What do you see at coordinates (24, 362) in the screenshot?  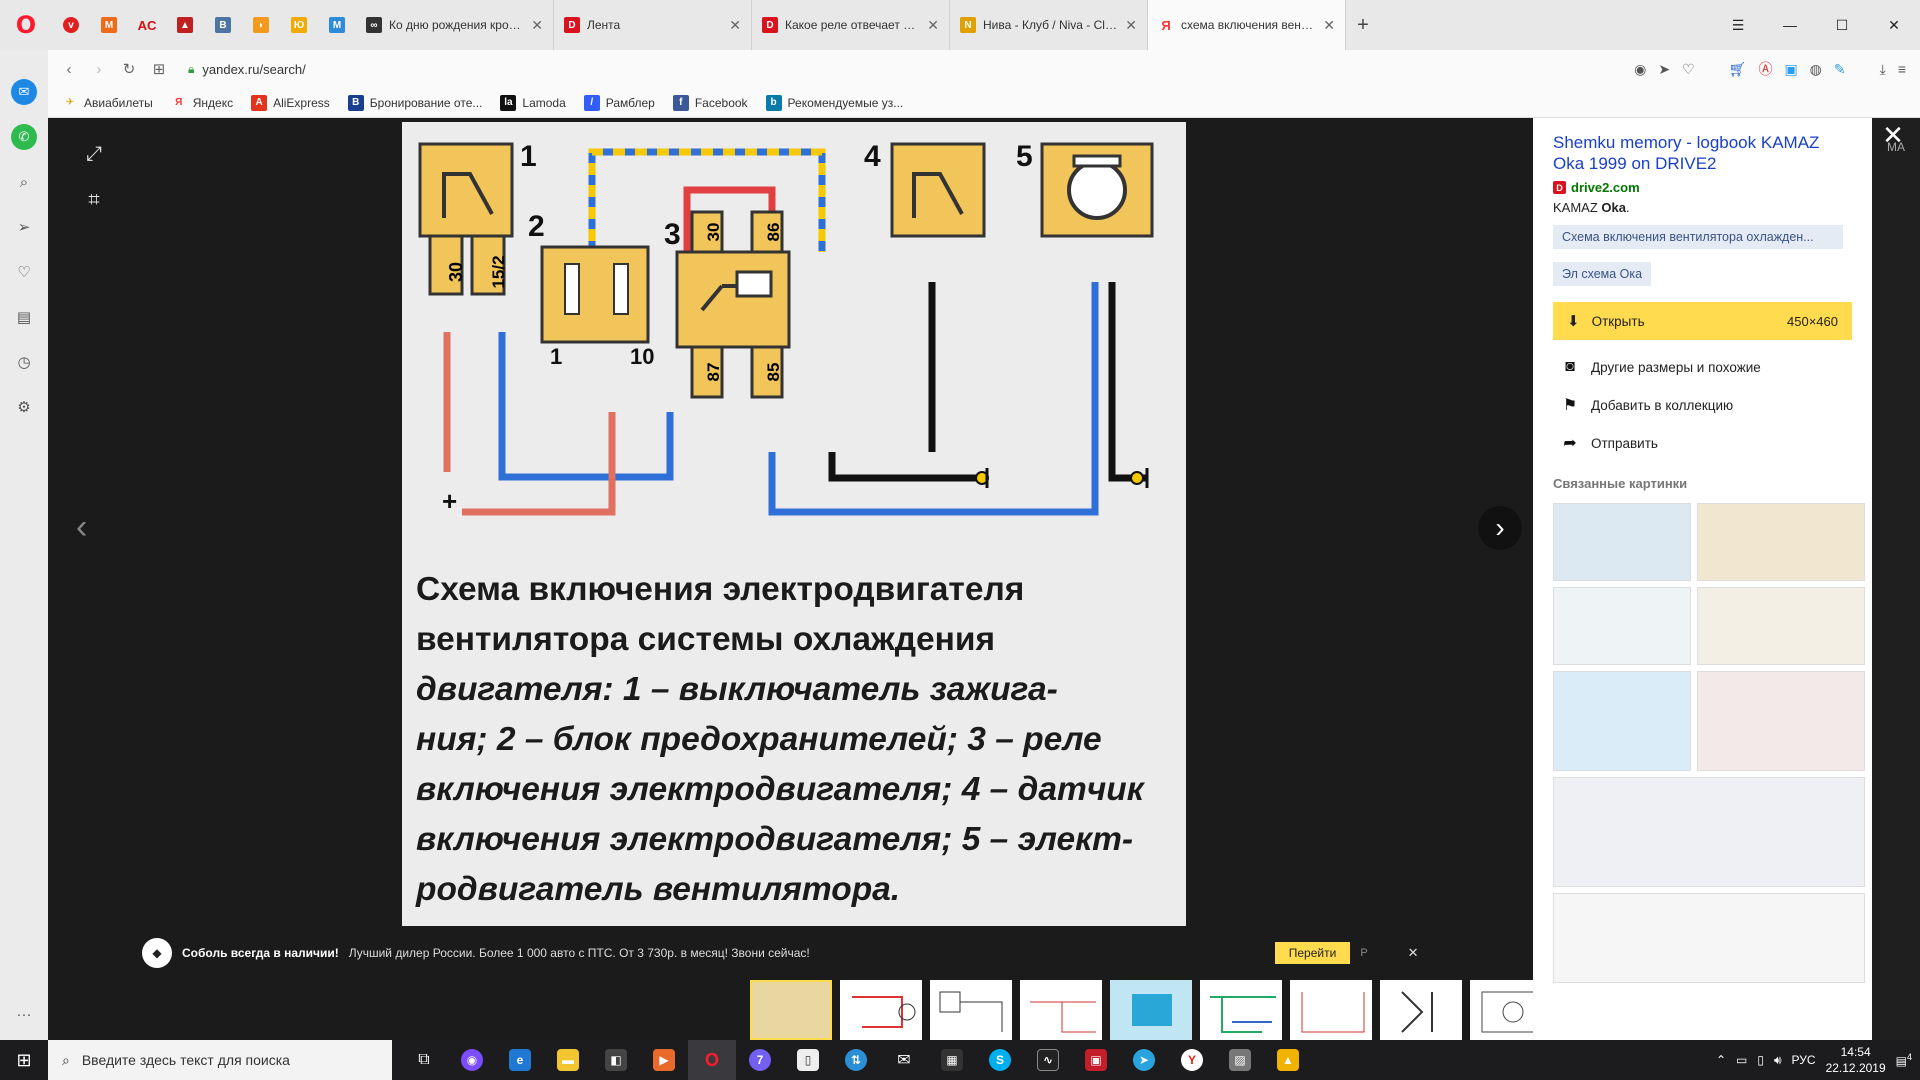 I see `history-icon: ◷` at bounding box center [24, 362].